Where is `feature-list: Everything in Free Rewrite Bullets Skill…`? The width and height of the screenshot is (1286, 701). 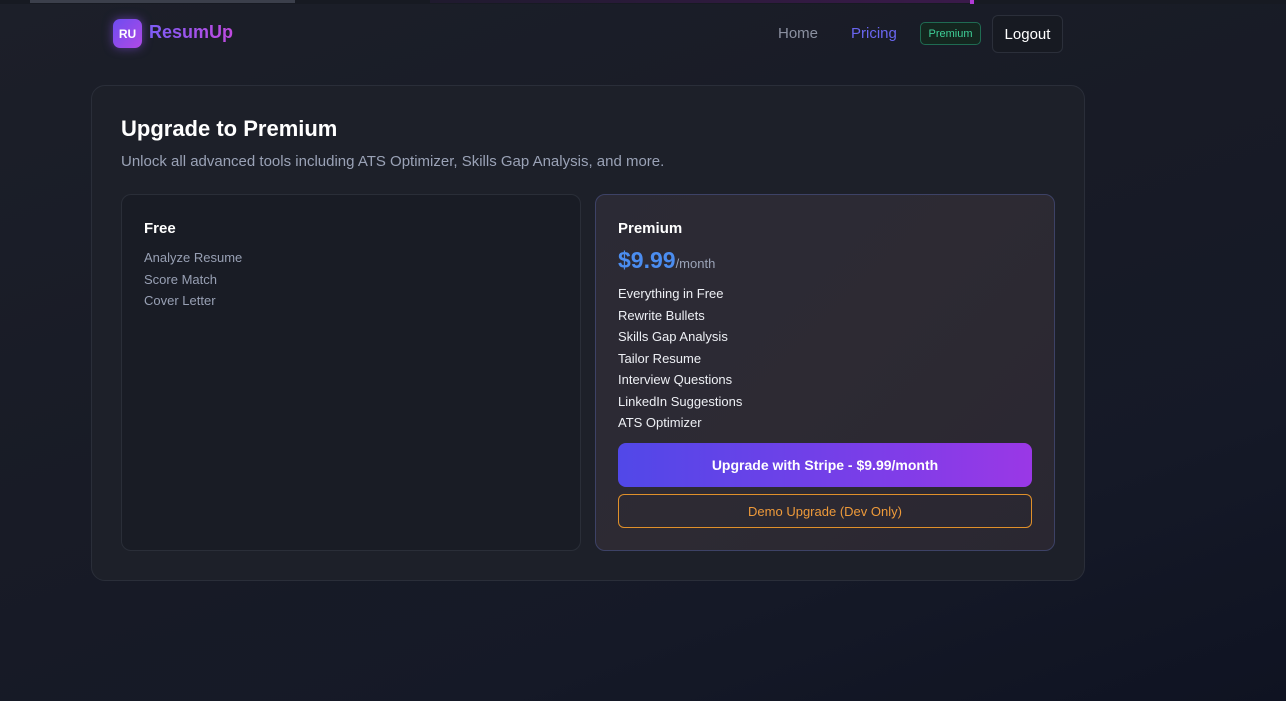 feature-list: Everything in Free Rewrite Bullets Skill… is located at coordinates (680, 358).